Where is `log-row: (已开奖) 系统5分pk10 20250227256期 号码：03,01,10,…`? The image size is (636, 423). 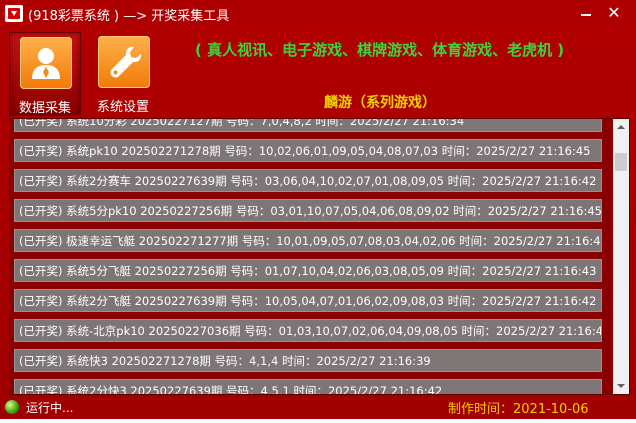 log-row: (已开奖) 系统5分pk10 20250227256期 号码：03,01,10,… is located at coordinates (308, 210).